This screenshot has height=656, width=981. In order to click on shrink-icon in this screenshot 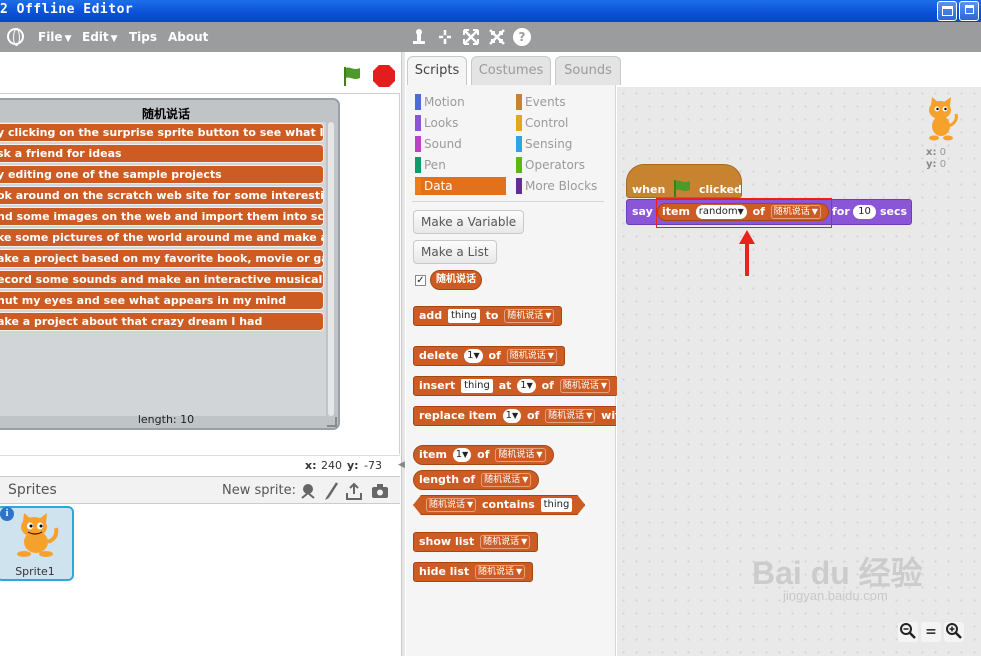, I will do `click(497, 37)`.